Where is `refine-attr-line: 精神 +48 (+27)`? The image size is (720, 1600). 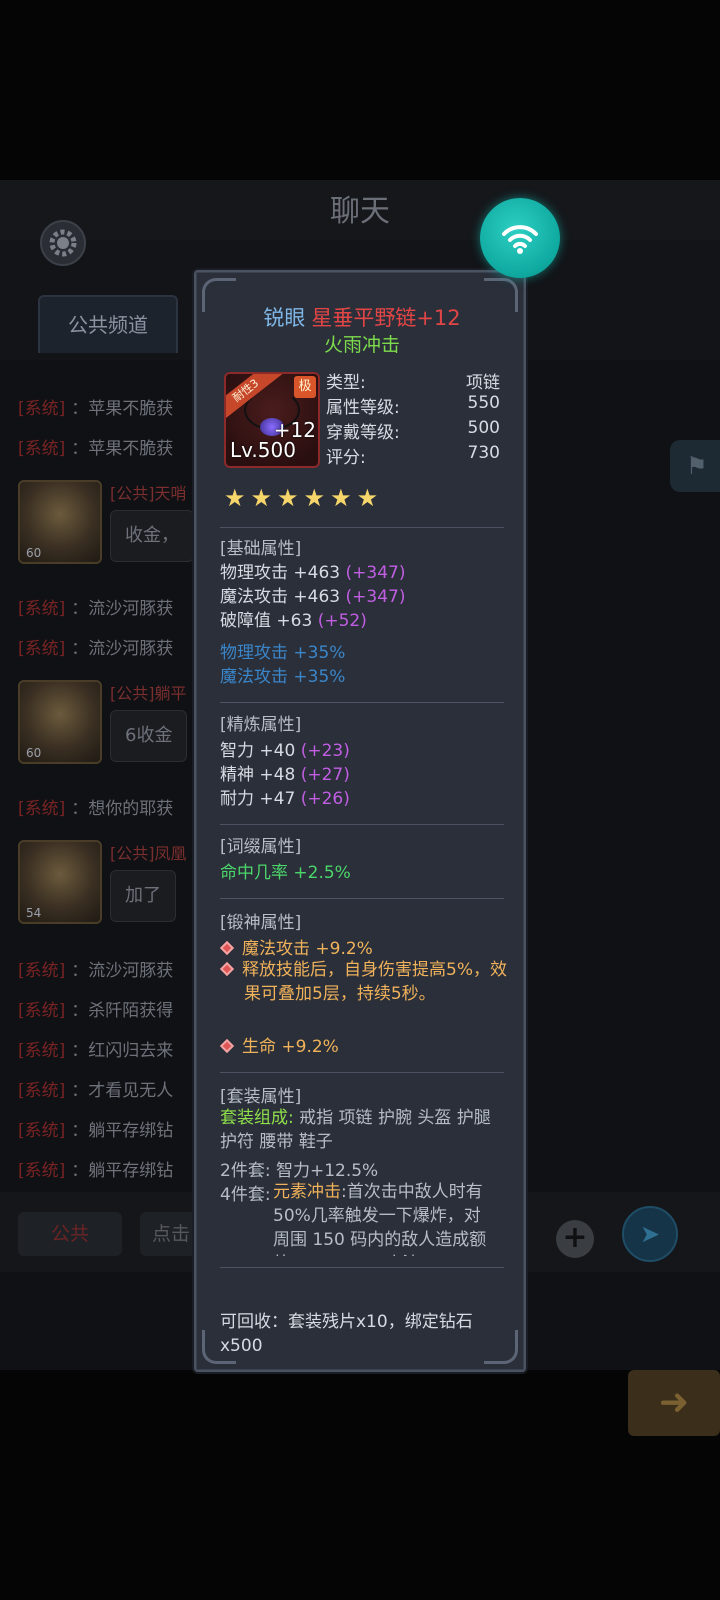 refine-attr-line: 精神 +48 (+27) is located at coordinates (285, 772).